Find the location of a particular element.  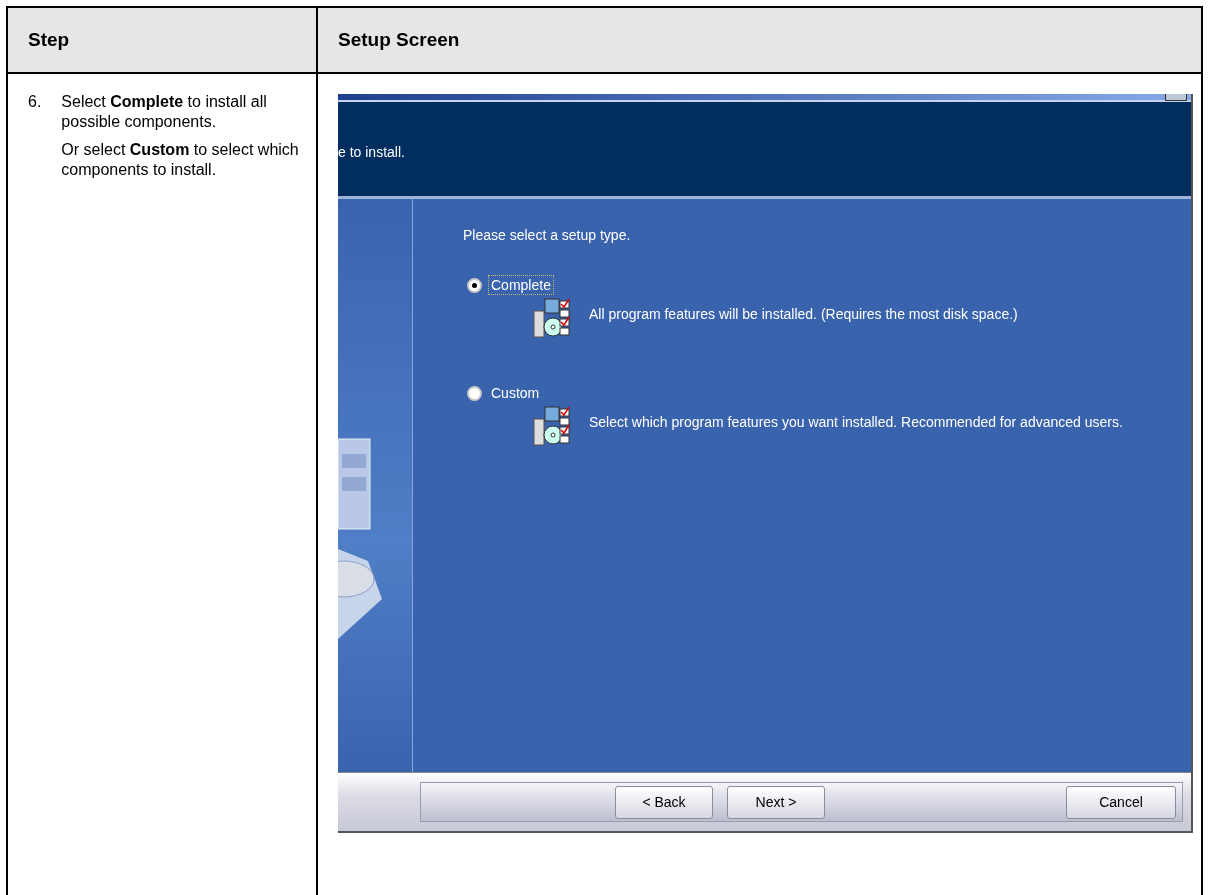

step-instruction: Or select Custom to select which components to install. is located at coordinates (180, 160).